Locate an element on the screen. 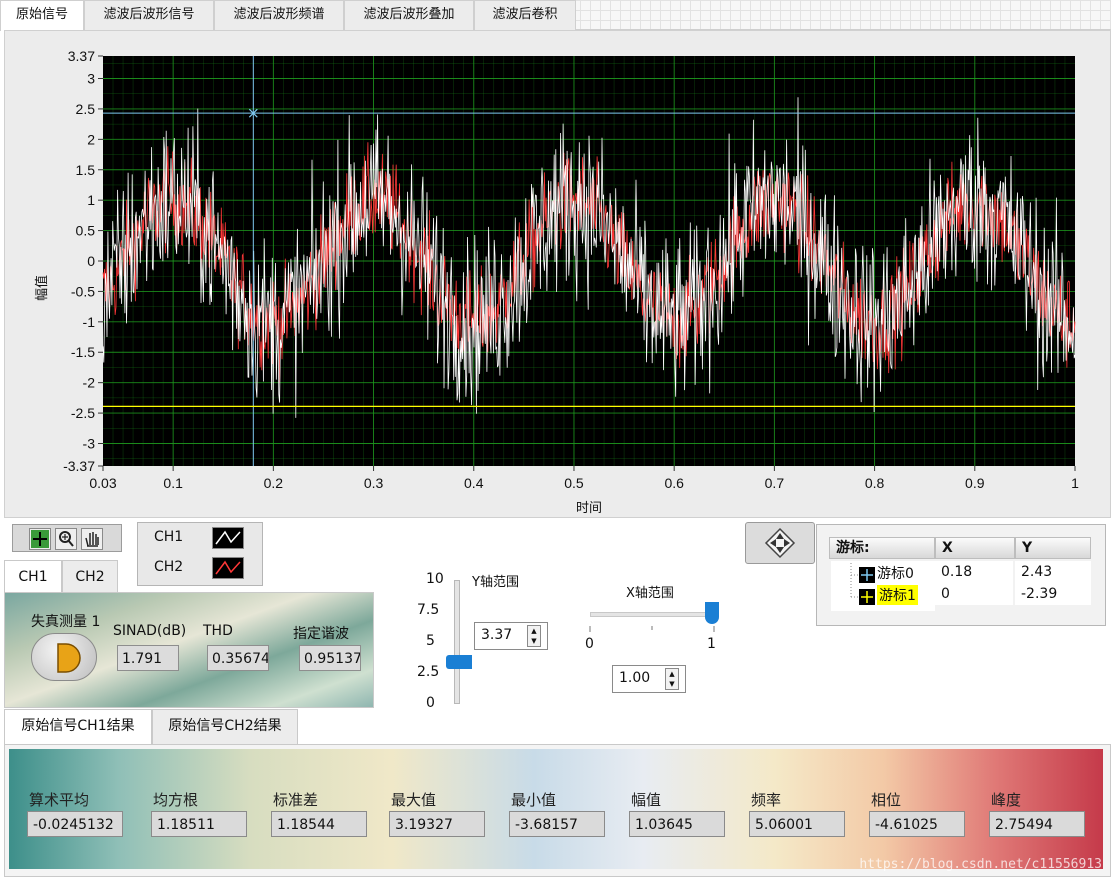 This screenshot has height=877, width=1111. y-range-numeric: 3.37 ▲ ▼ is located at coordinates (511, 636).